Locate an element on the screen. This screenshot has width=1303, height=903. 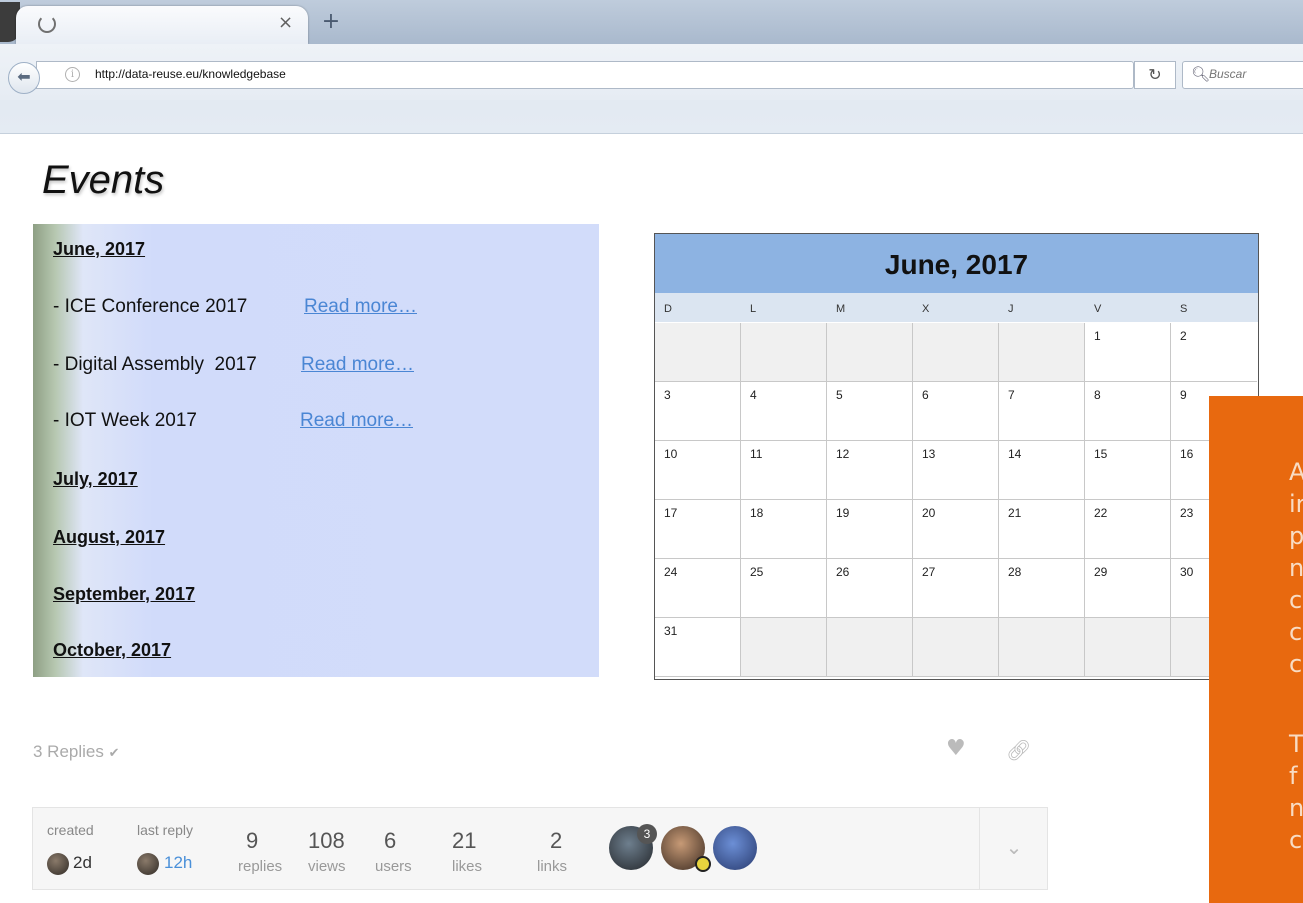
calendar-day-cell: 22 is located at coordinates (1128, 529).